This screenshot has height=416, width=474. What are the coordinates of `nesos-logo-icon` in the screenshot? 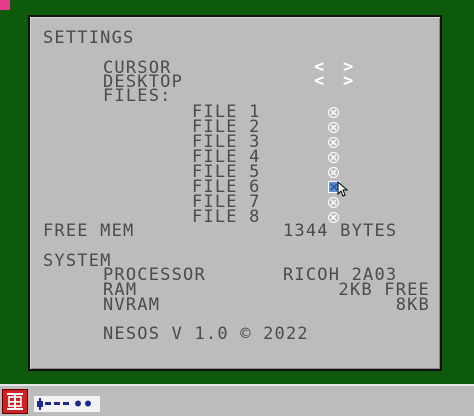 It's located at (15, 401).